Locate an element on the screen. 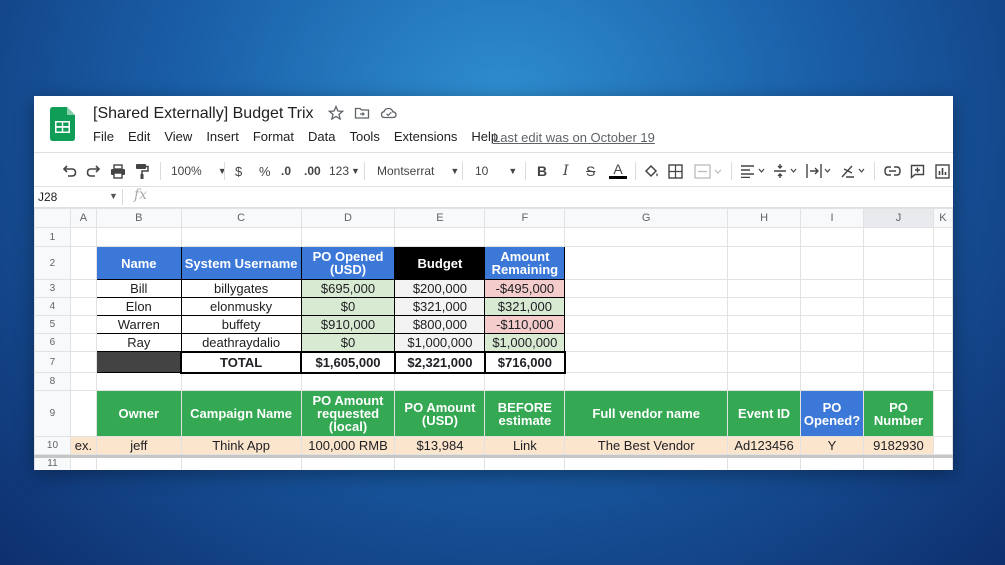 This screenshot has height=565, width=1005. cell: $695,000 is located at coordinates (348, 288).